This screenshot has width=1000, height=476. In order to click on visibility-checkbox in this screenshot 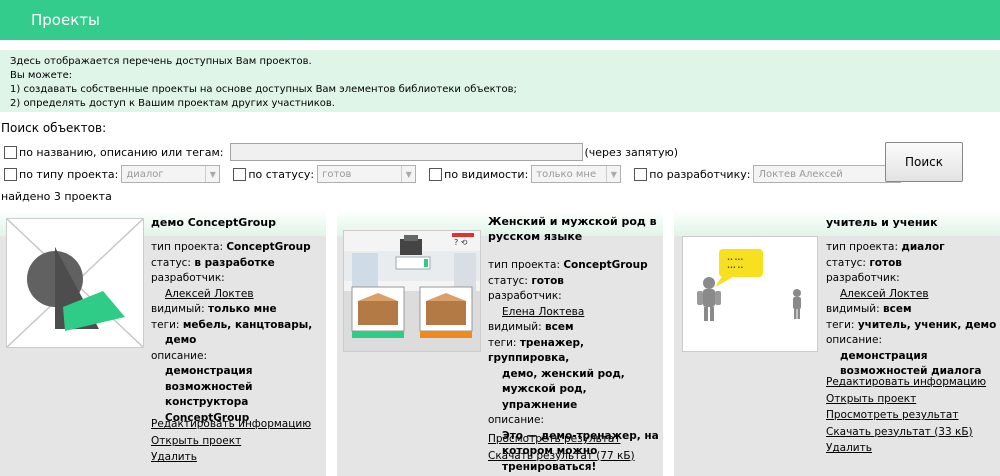, I will do `click(436, 174)`.